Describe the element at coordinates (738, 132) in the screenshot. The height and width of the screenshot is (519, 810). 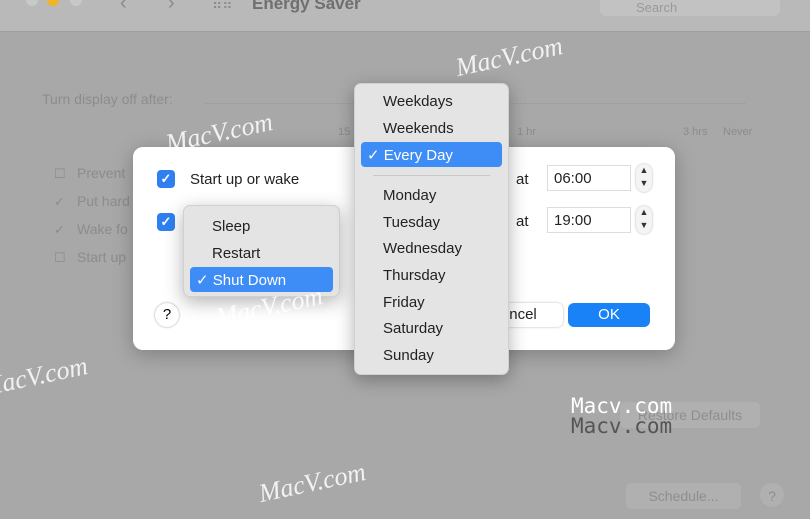
I see `tick-label: Never` at that location.